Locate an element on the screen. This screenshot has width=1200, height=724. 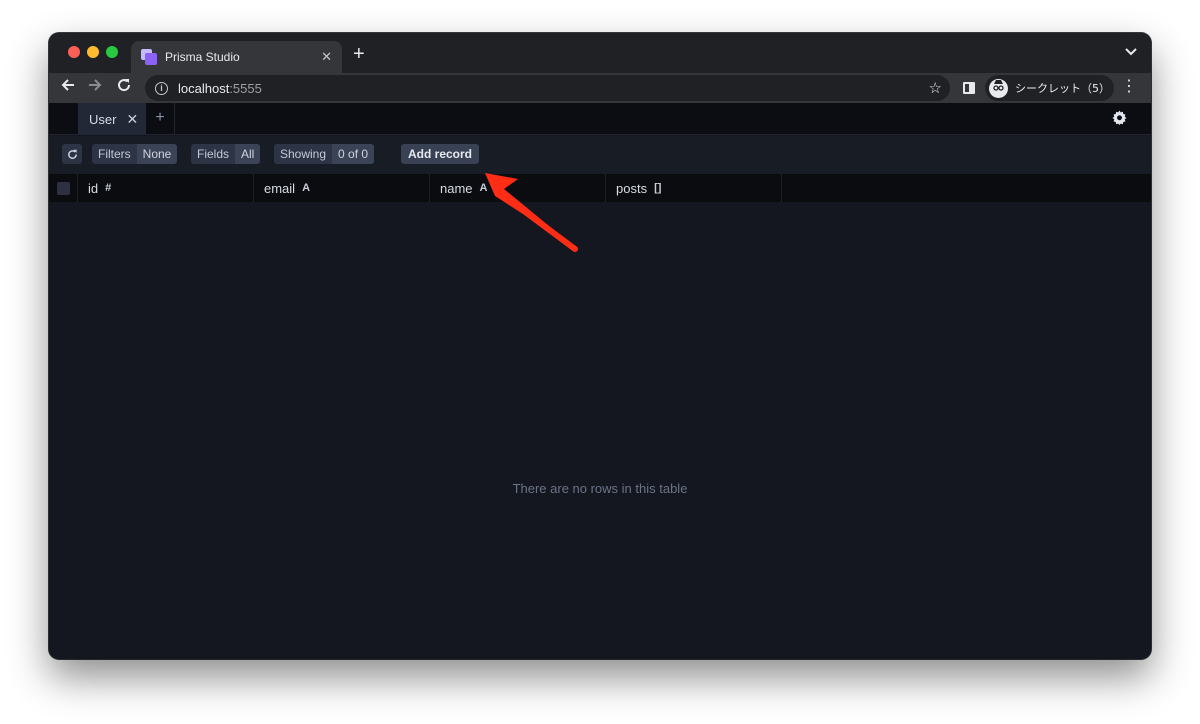
annotation-arrow is located at coordinates (531, 212).